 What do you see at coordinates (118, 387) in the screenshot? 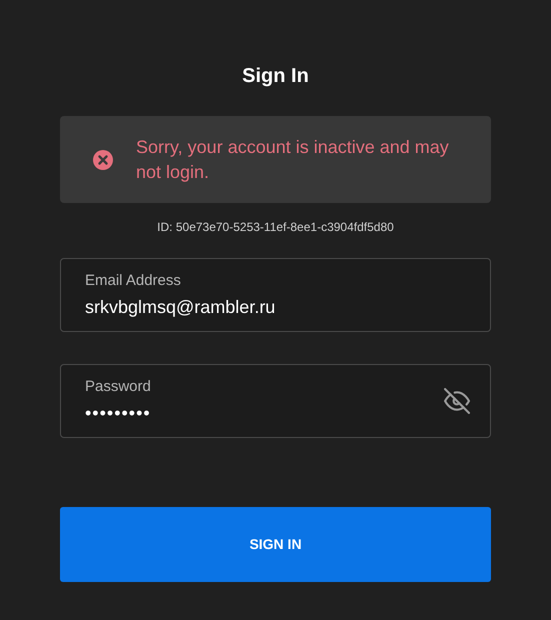
I see `field-label: Password` at bounding box center [118, 387].